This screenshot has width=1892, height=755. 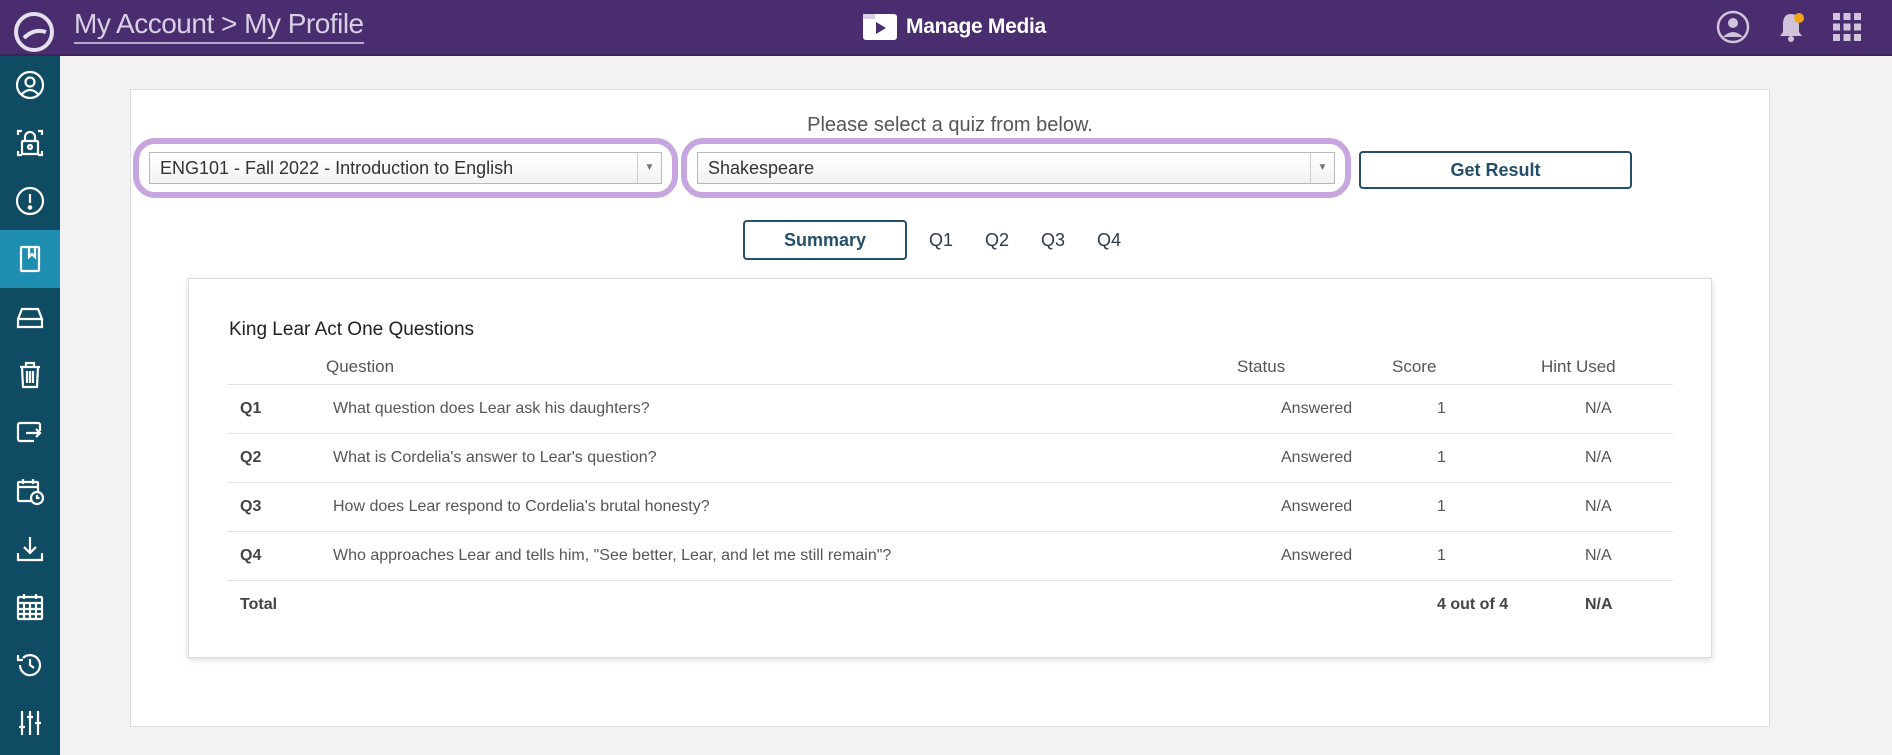 I want to click on media-folder-icon, so click(x=880, y=27).